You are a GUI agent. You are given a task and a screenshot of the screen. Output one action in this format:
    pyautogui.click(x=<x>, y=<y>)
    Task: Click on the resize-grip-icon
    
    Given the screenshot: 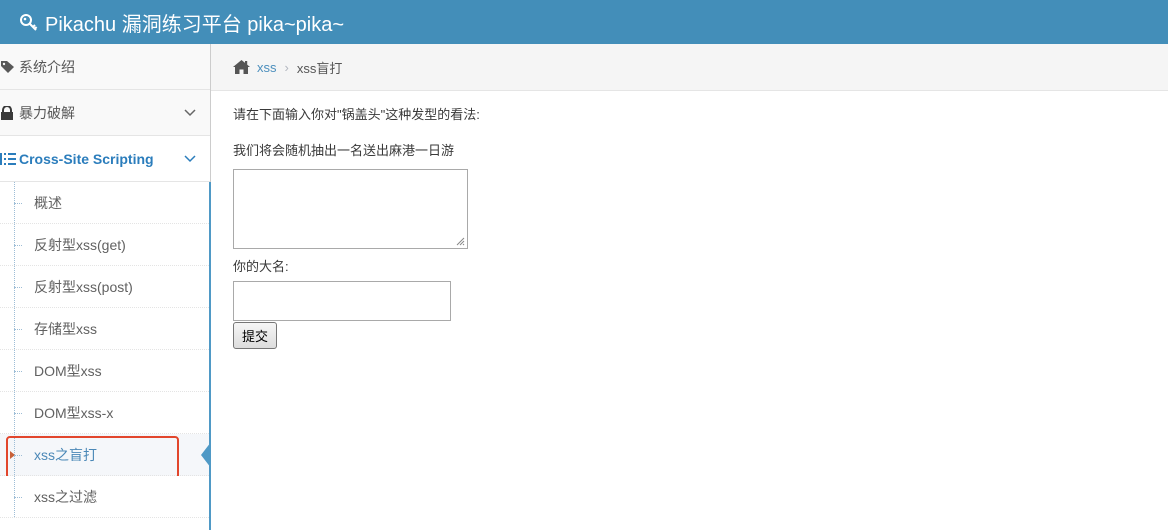 What is the action you would take?
    pyautogui.click(x=460, y=241)
    